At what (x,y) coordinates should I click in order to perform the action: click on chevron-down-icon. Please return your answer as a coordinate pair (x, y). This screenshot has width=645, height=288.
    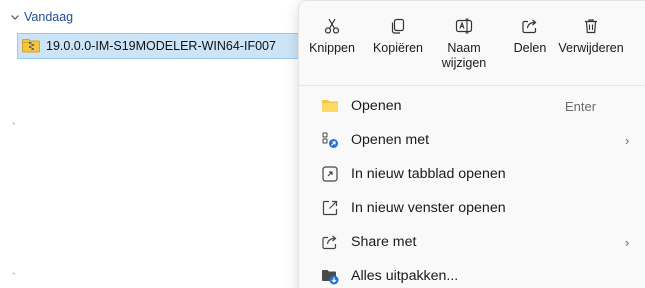
    Looking at the image, I should click on (15, 17).